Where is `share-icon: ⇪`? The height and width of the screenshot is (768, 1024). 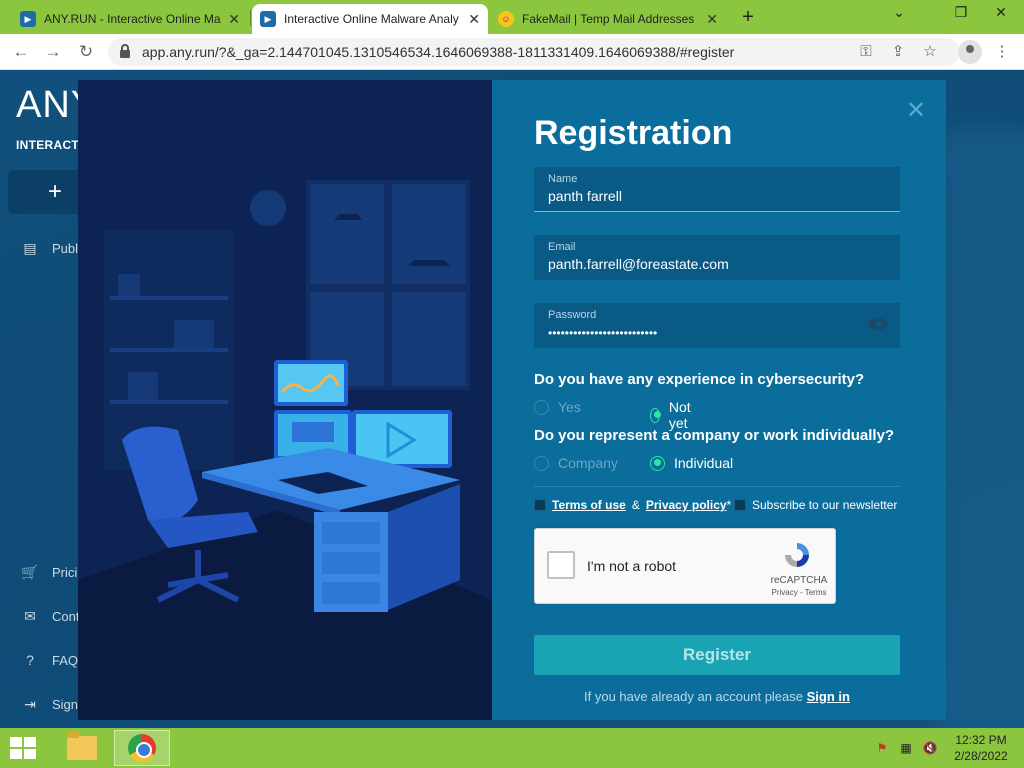 share-icon: ⇪ is located at coordinates (898, 52).